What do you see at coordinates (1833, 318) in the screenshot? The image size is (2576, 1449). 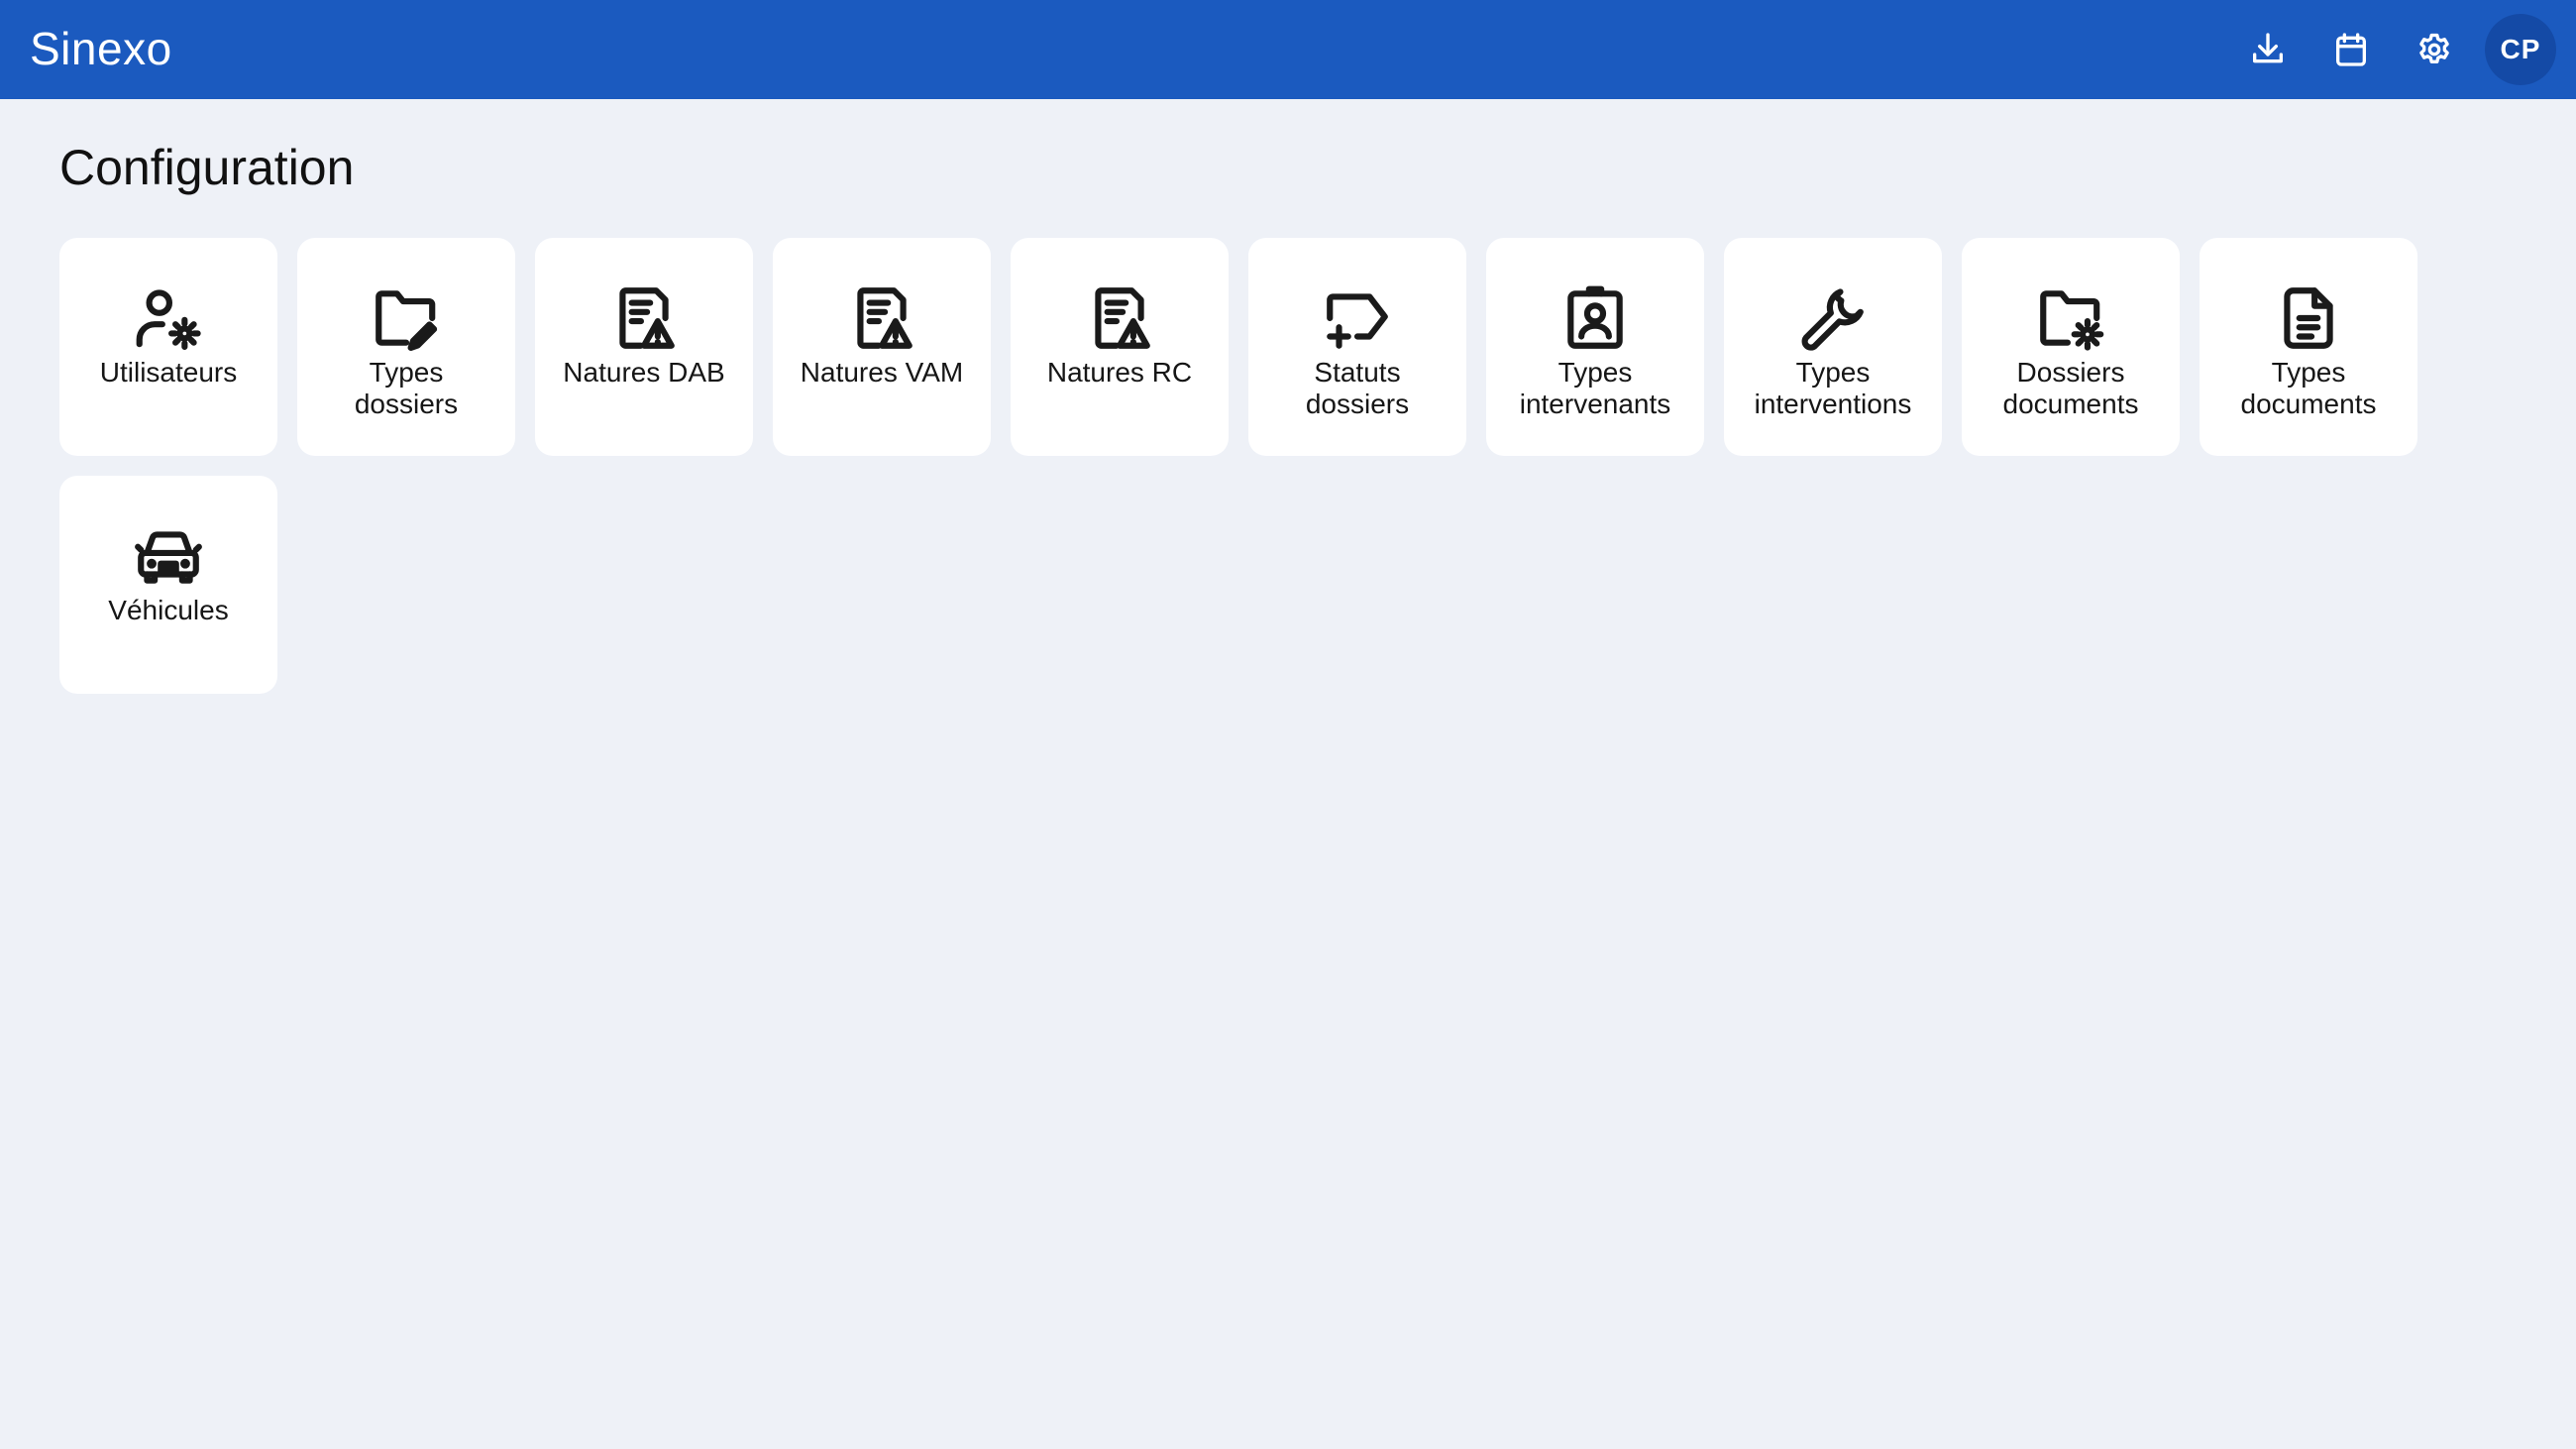 I see `wrench-icon` at bounding box center [1833, 318].